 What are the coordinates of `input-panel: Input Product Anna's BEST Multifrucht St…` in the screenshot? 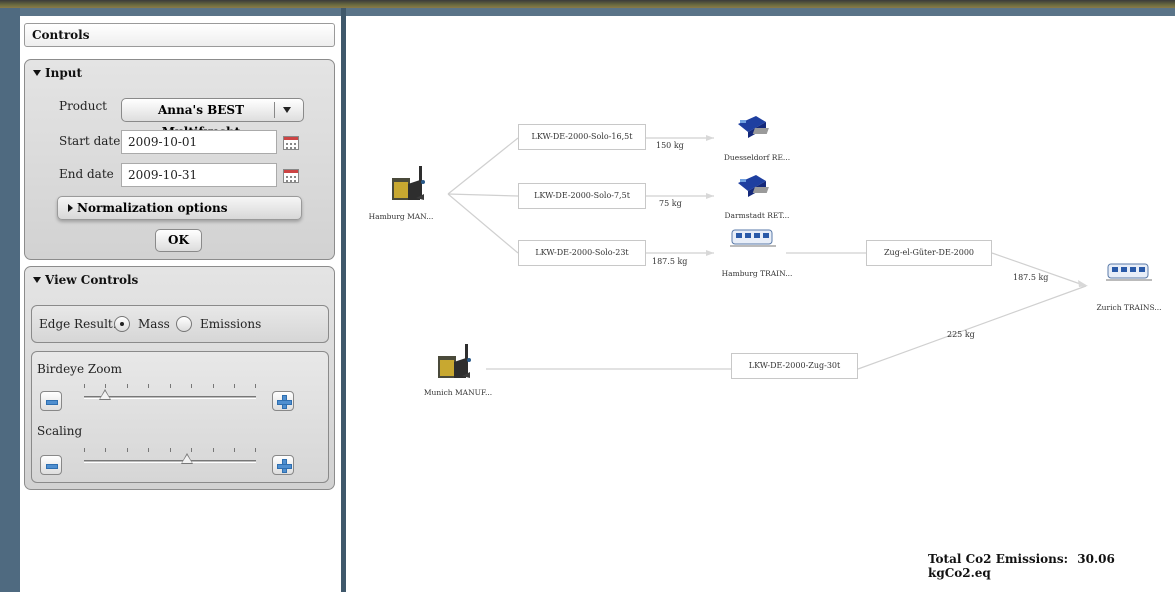 It's located at (179, 159).